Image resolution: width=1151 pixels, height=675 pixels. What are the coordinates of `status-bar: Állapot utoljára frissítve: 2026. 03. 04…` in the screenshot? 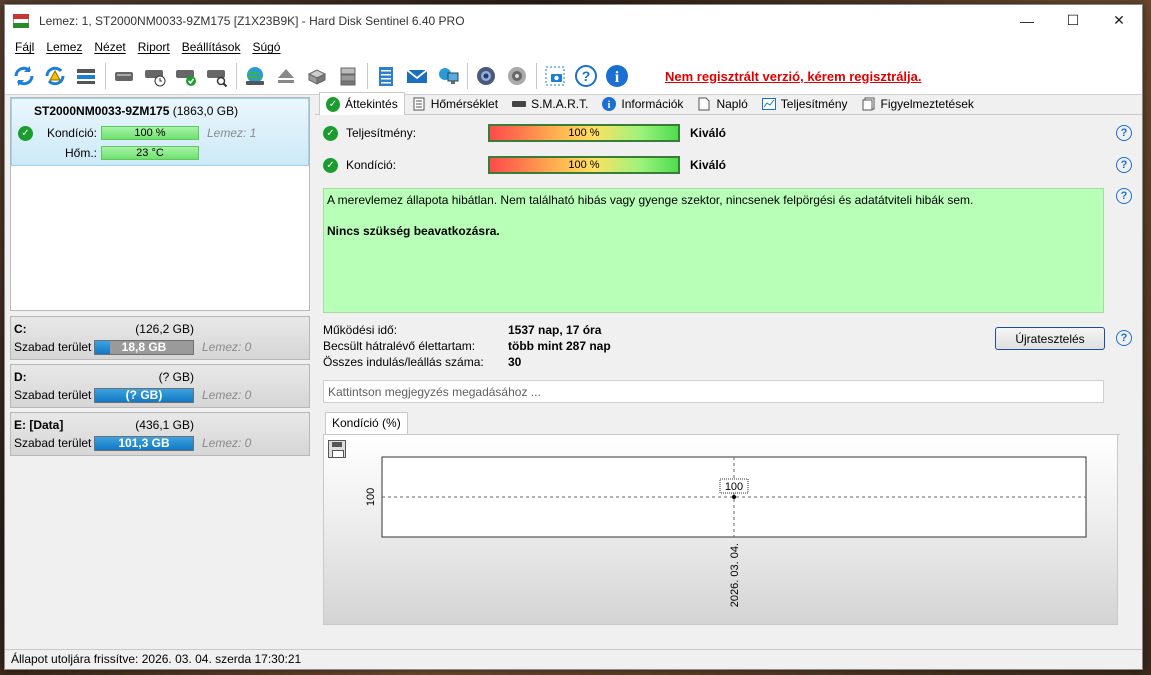 It's located at (573, 659).